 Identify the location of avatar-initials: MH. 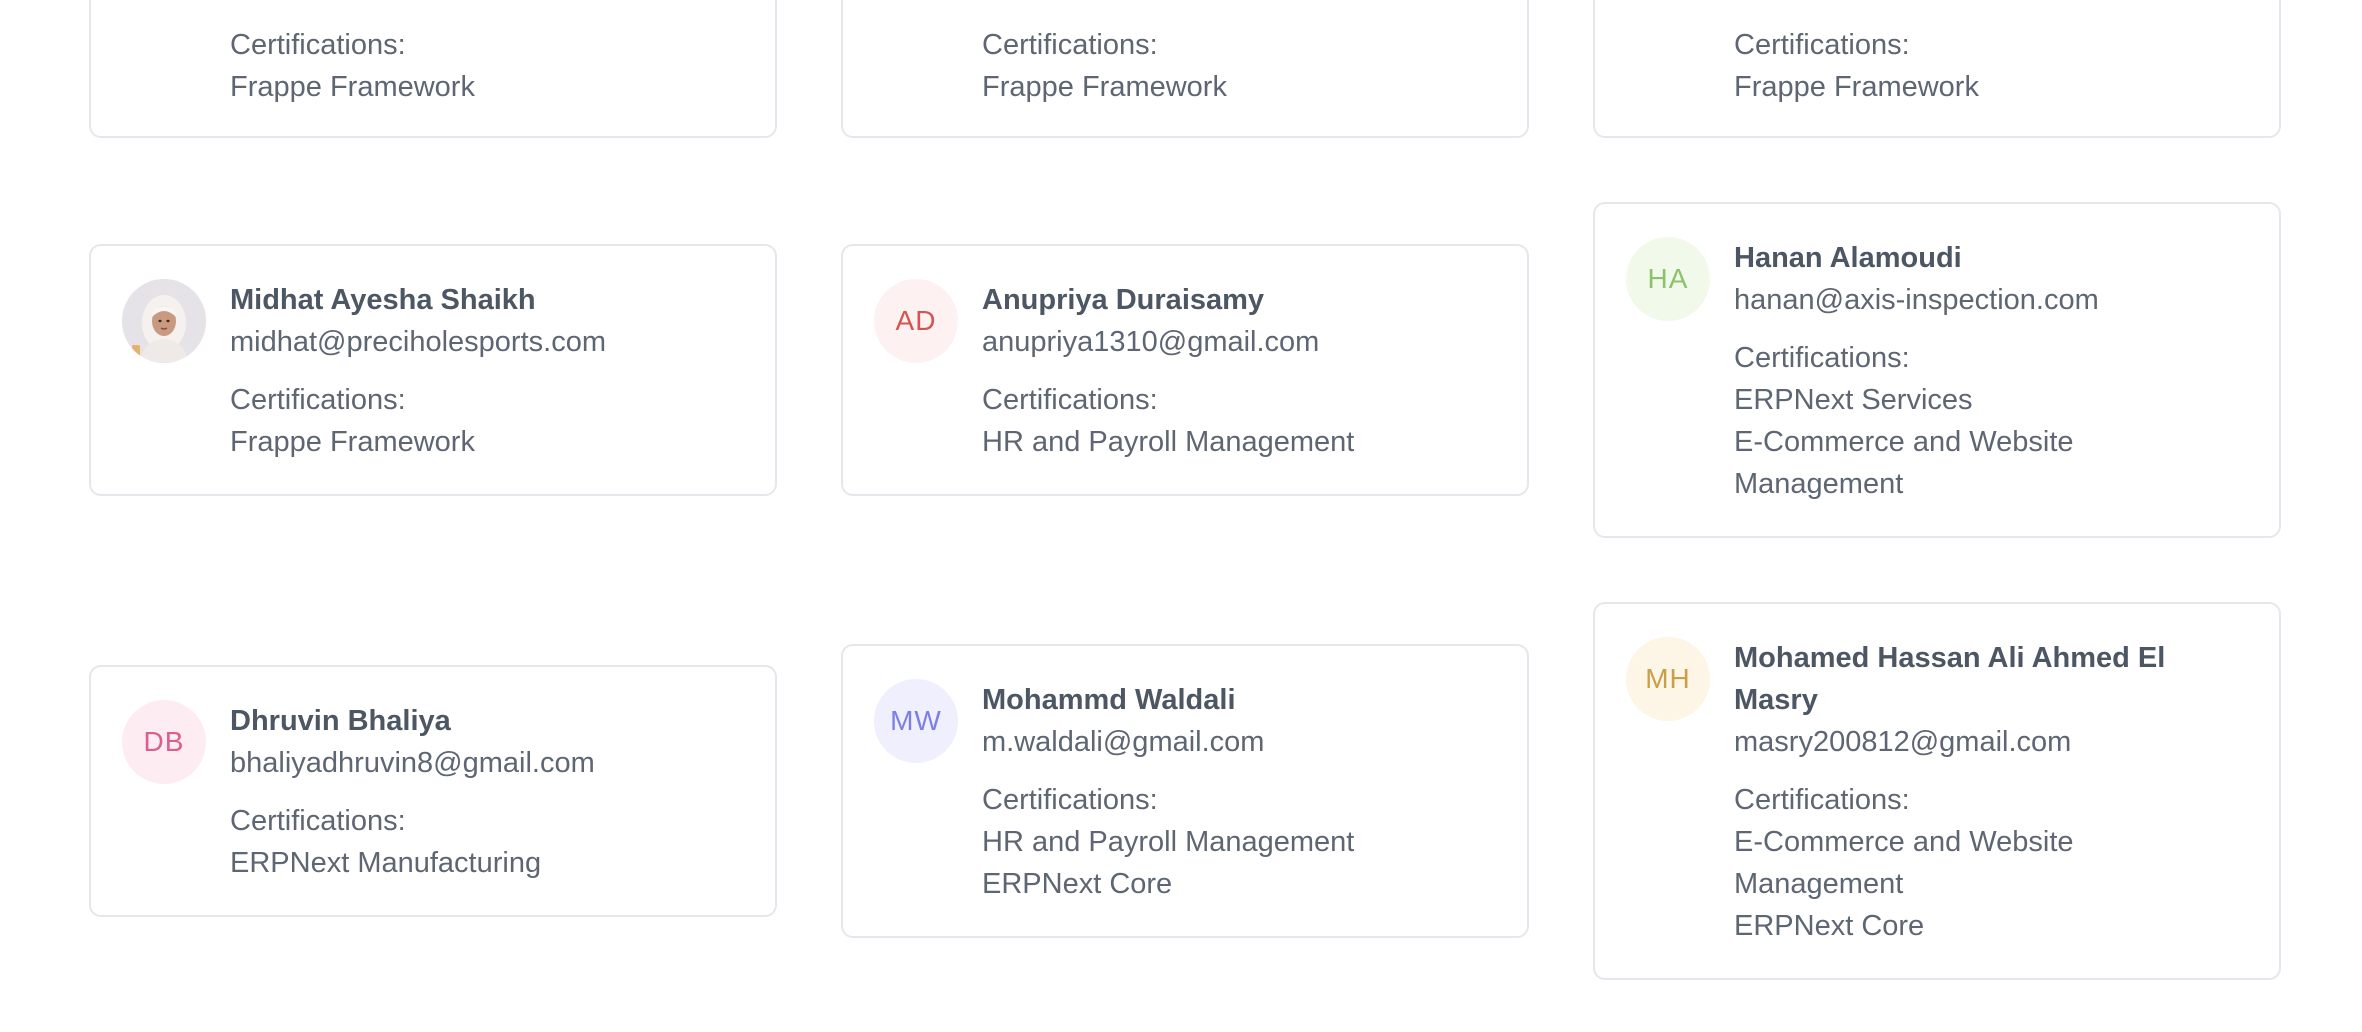
(1668, 678).